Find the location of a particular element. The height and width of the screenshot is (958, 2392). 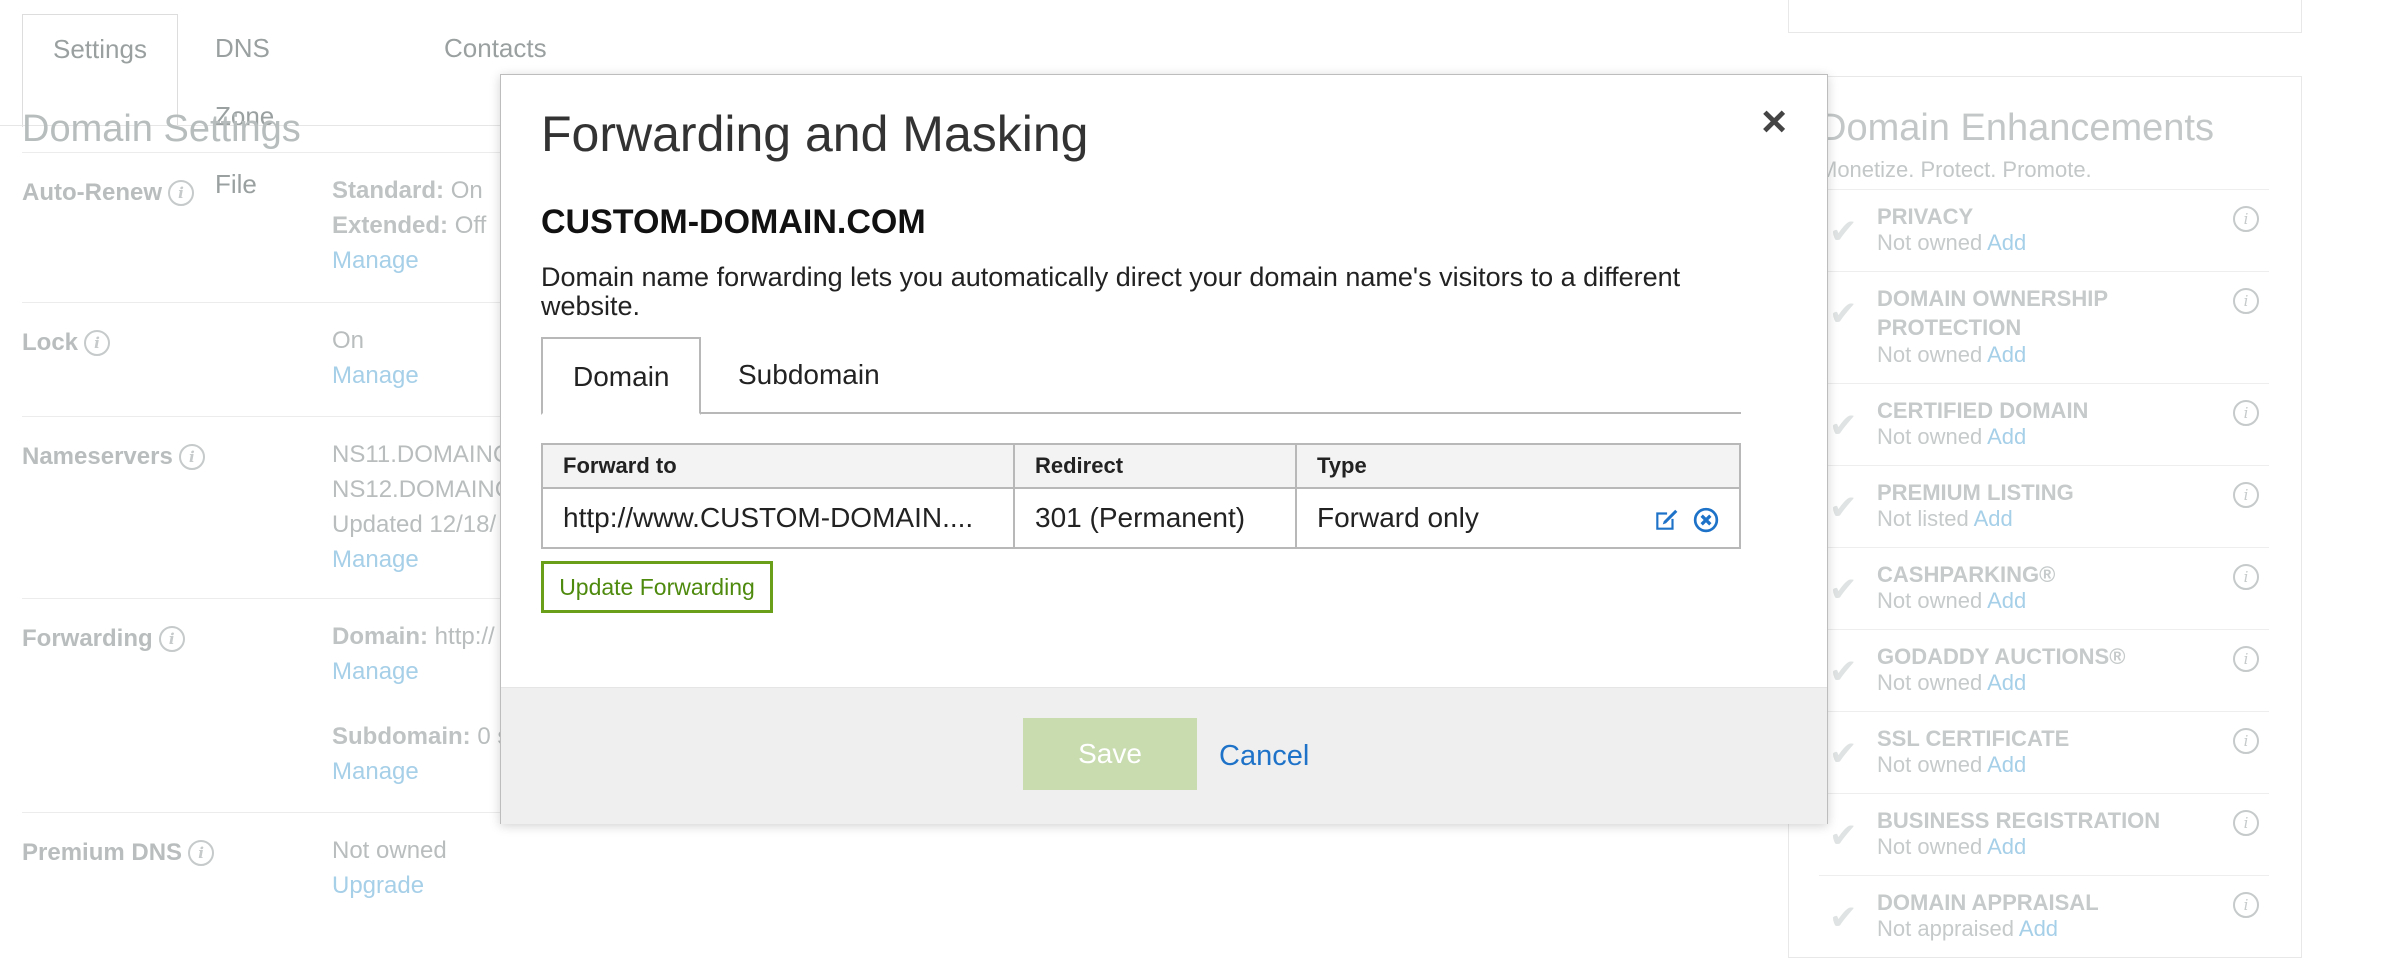

enhancement-name: PRIVACY is located at coordinates (1925, 216).